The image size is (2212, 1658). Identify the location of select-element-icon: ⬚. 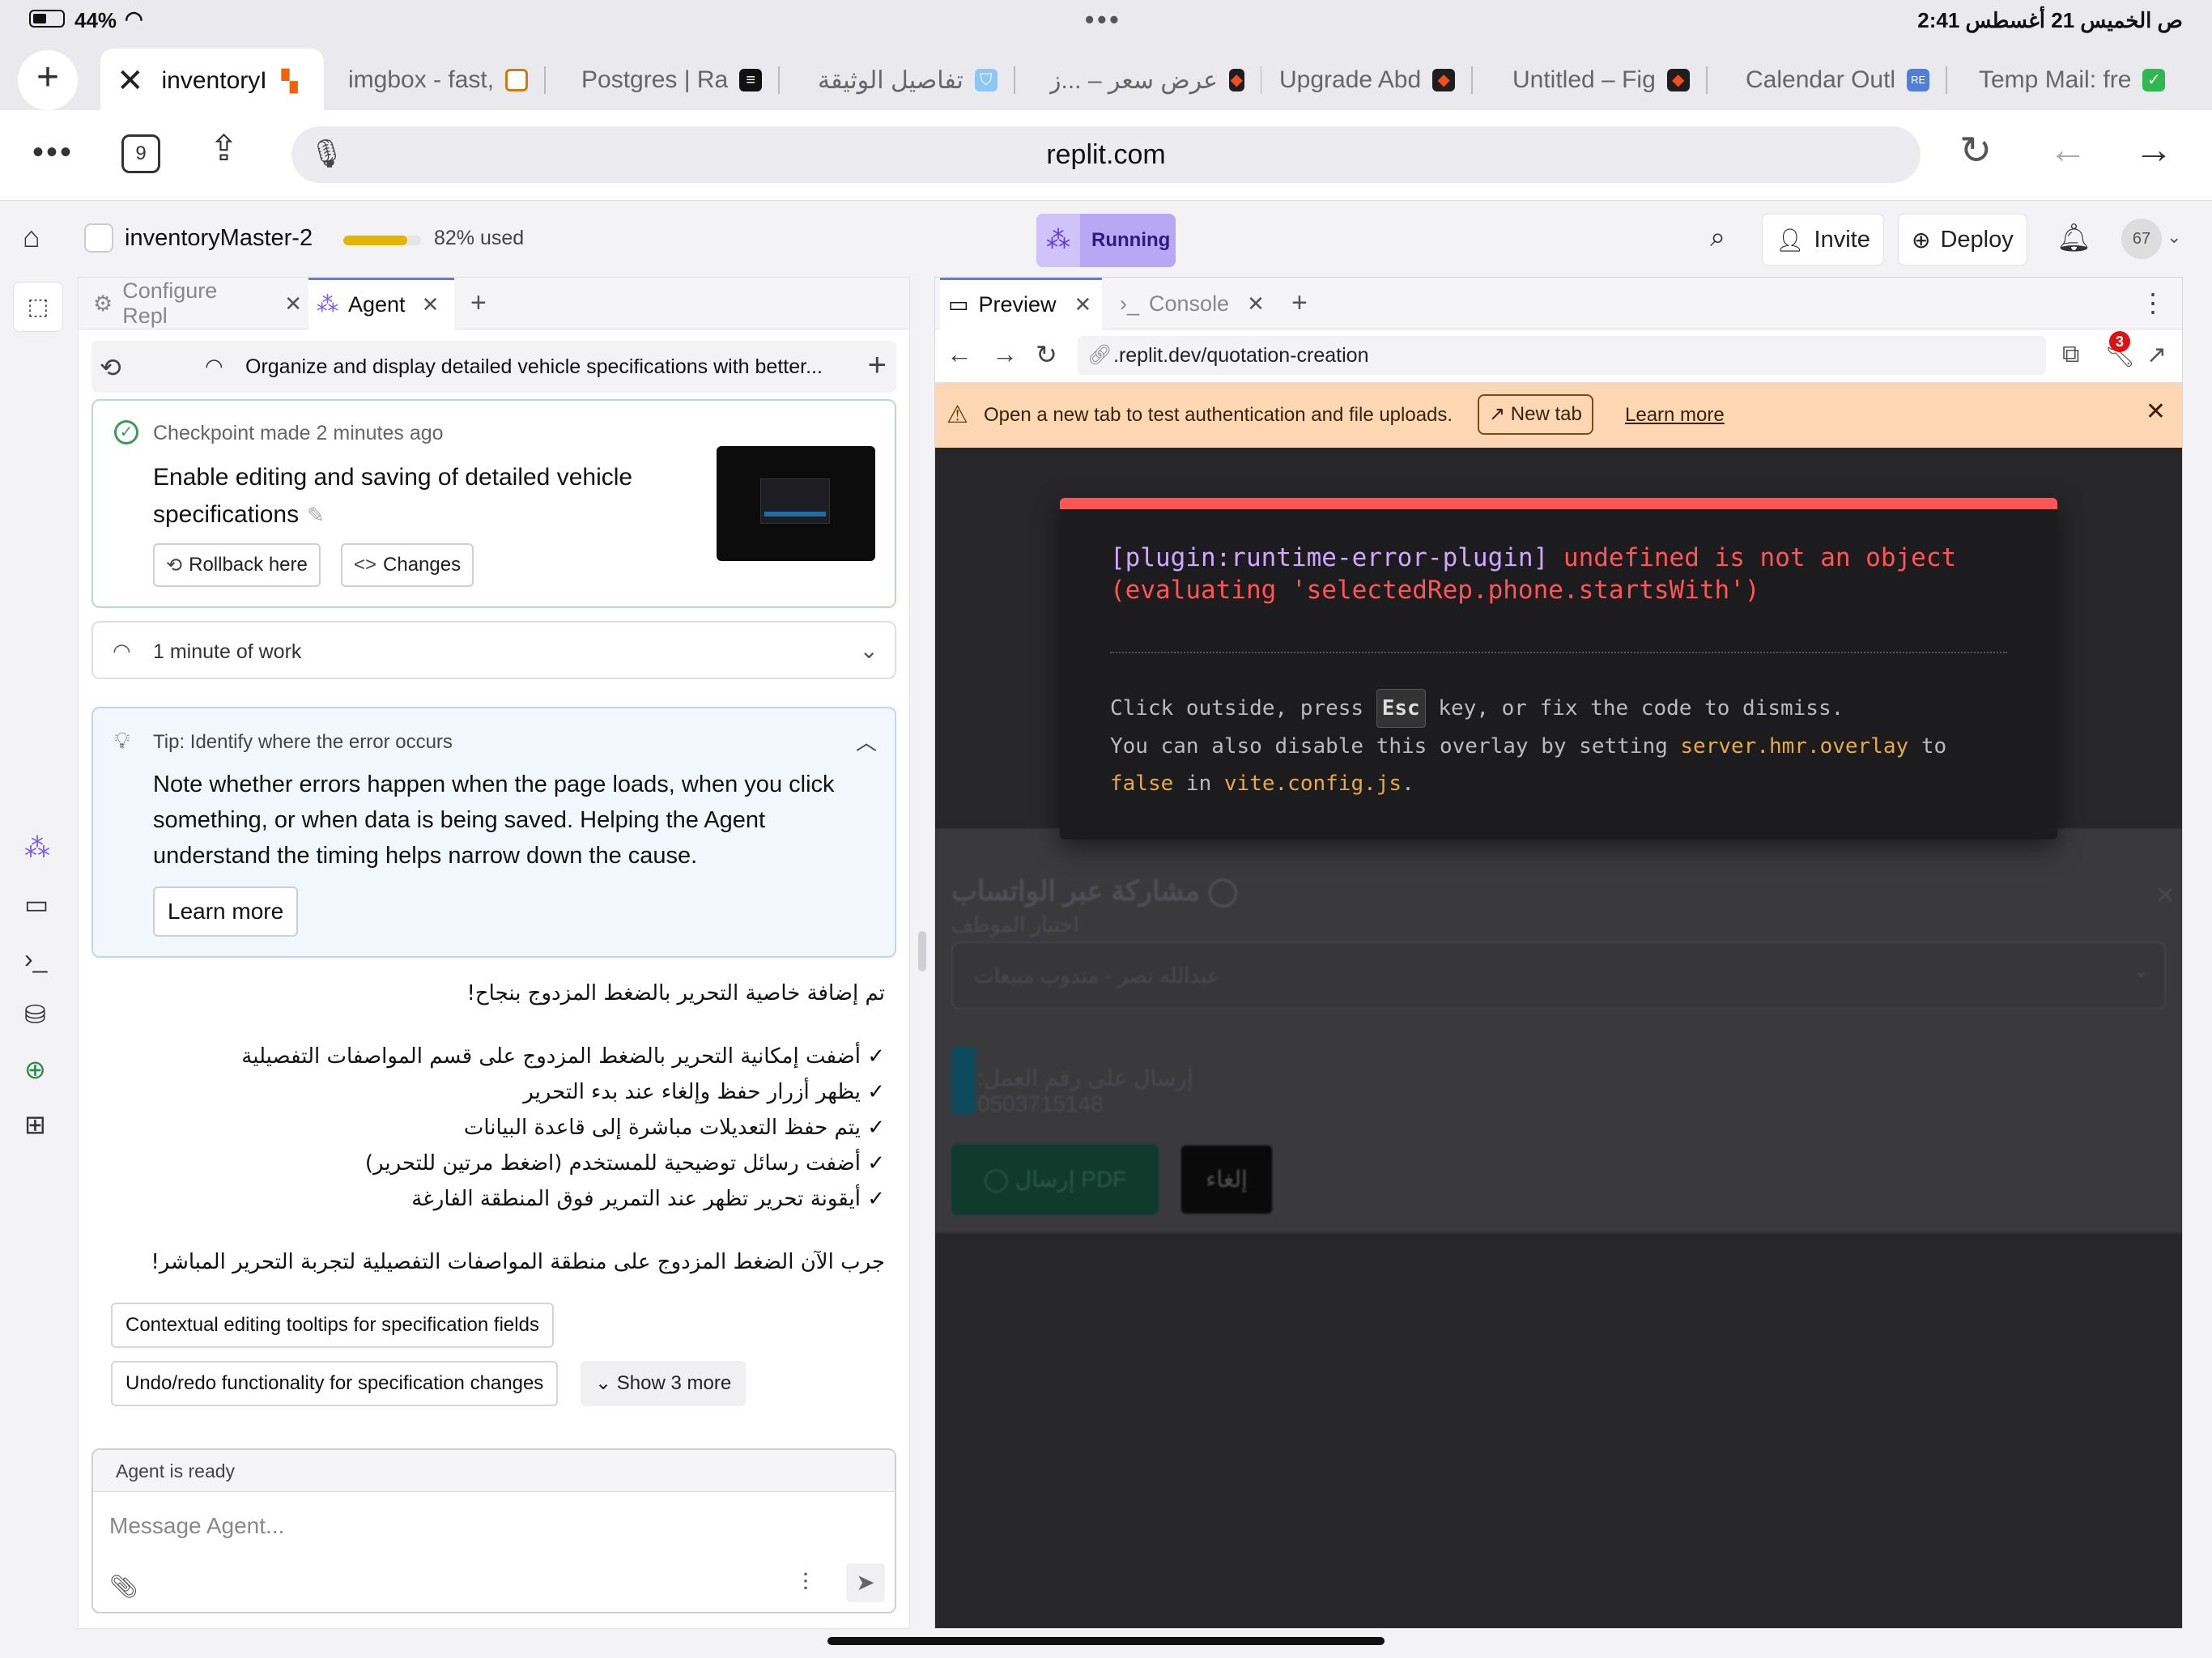
(38, 307).